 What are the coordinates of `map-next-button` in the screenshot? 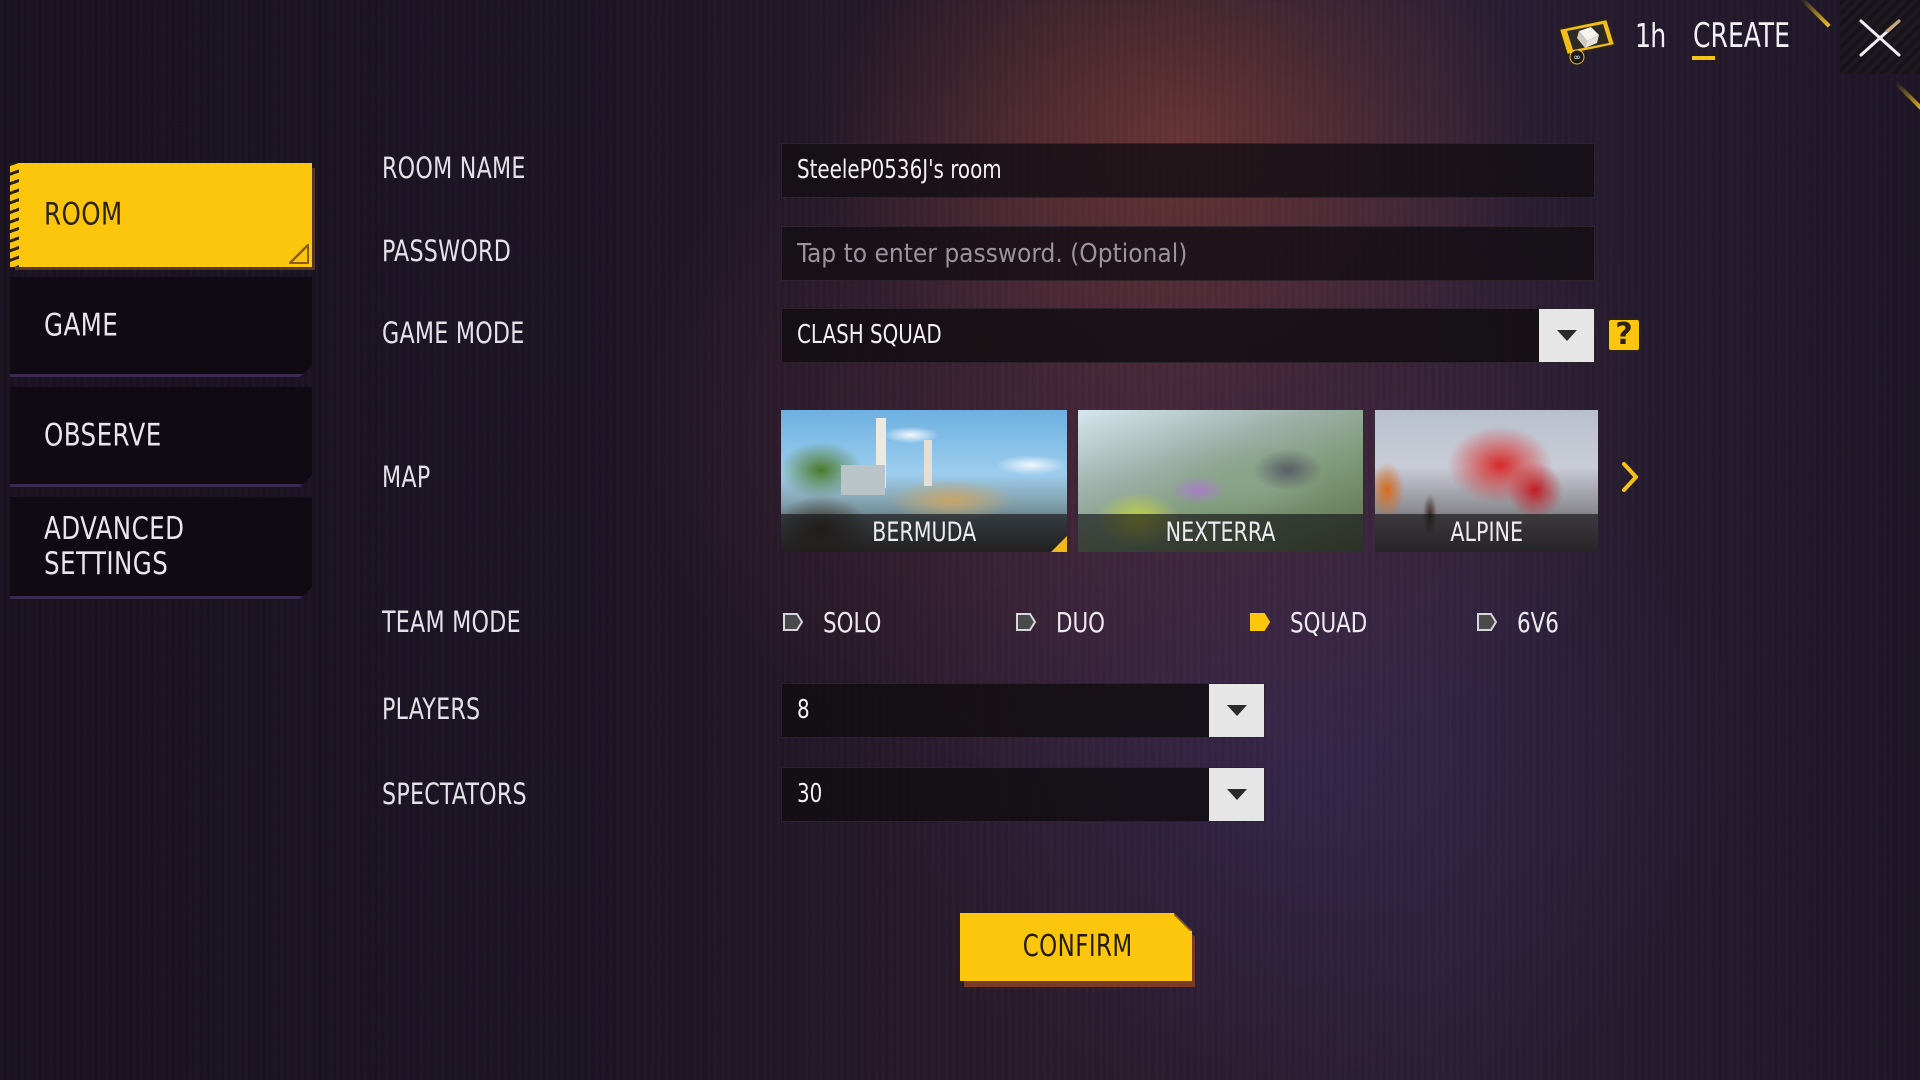 It's located at (1630, 477).